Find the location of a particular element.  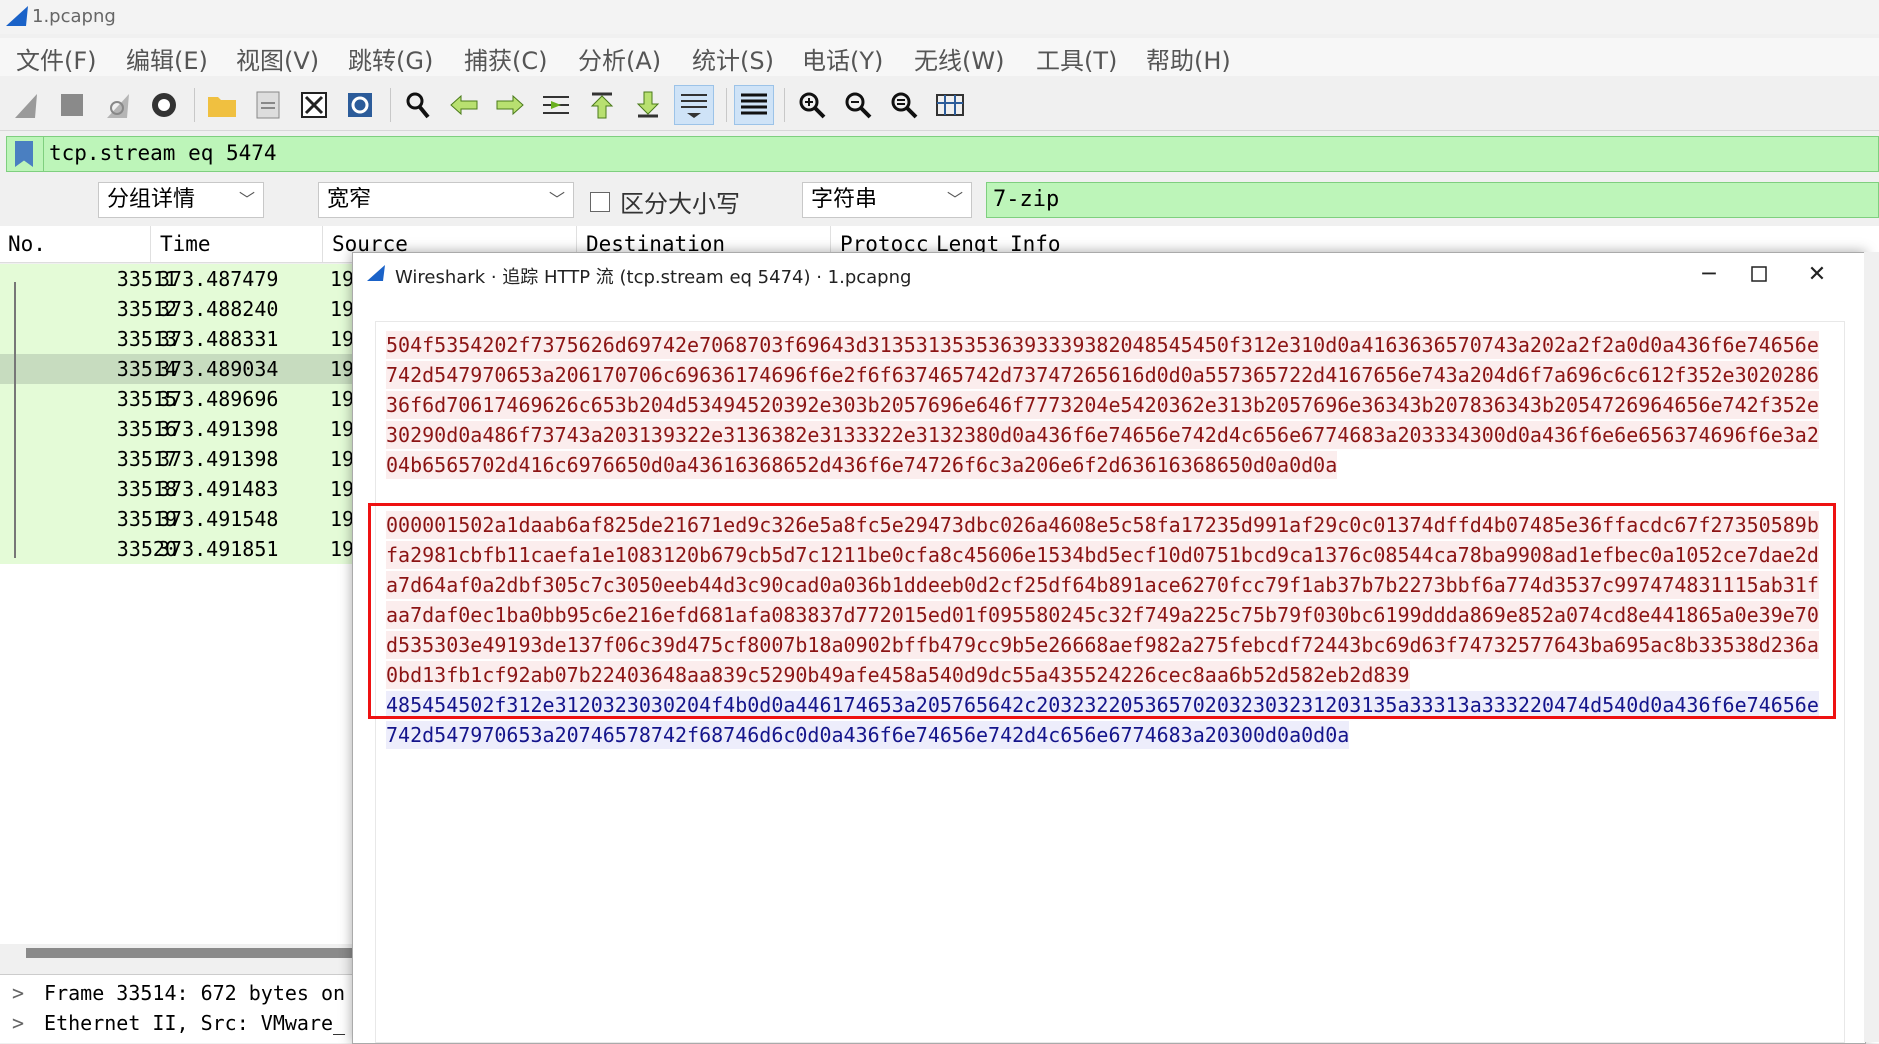

menu-tools: 工具(T) is located at coordinates (1076, 58).